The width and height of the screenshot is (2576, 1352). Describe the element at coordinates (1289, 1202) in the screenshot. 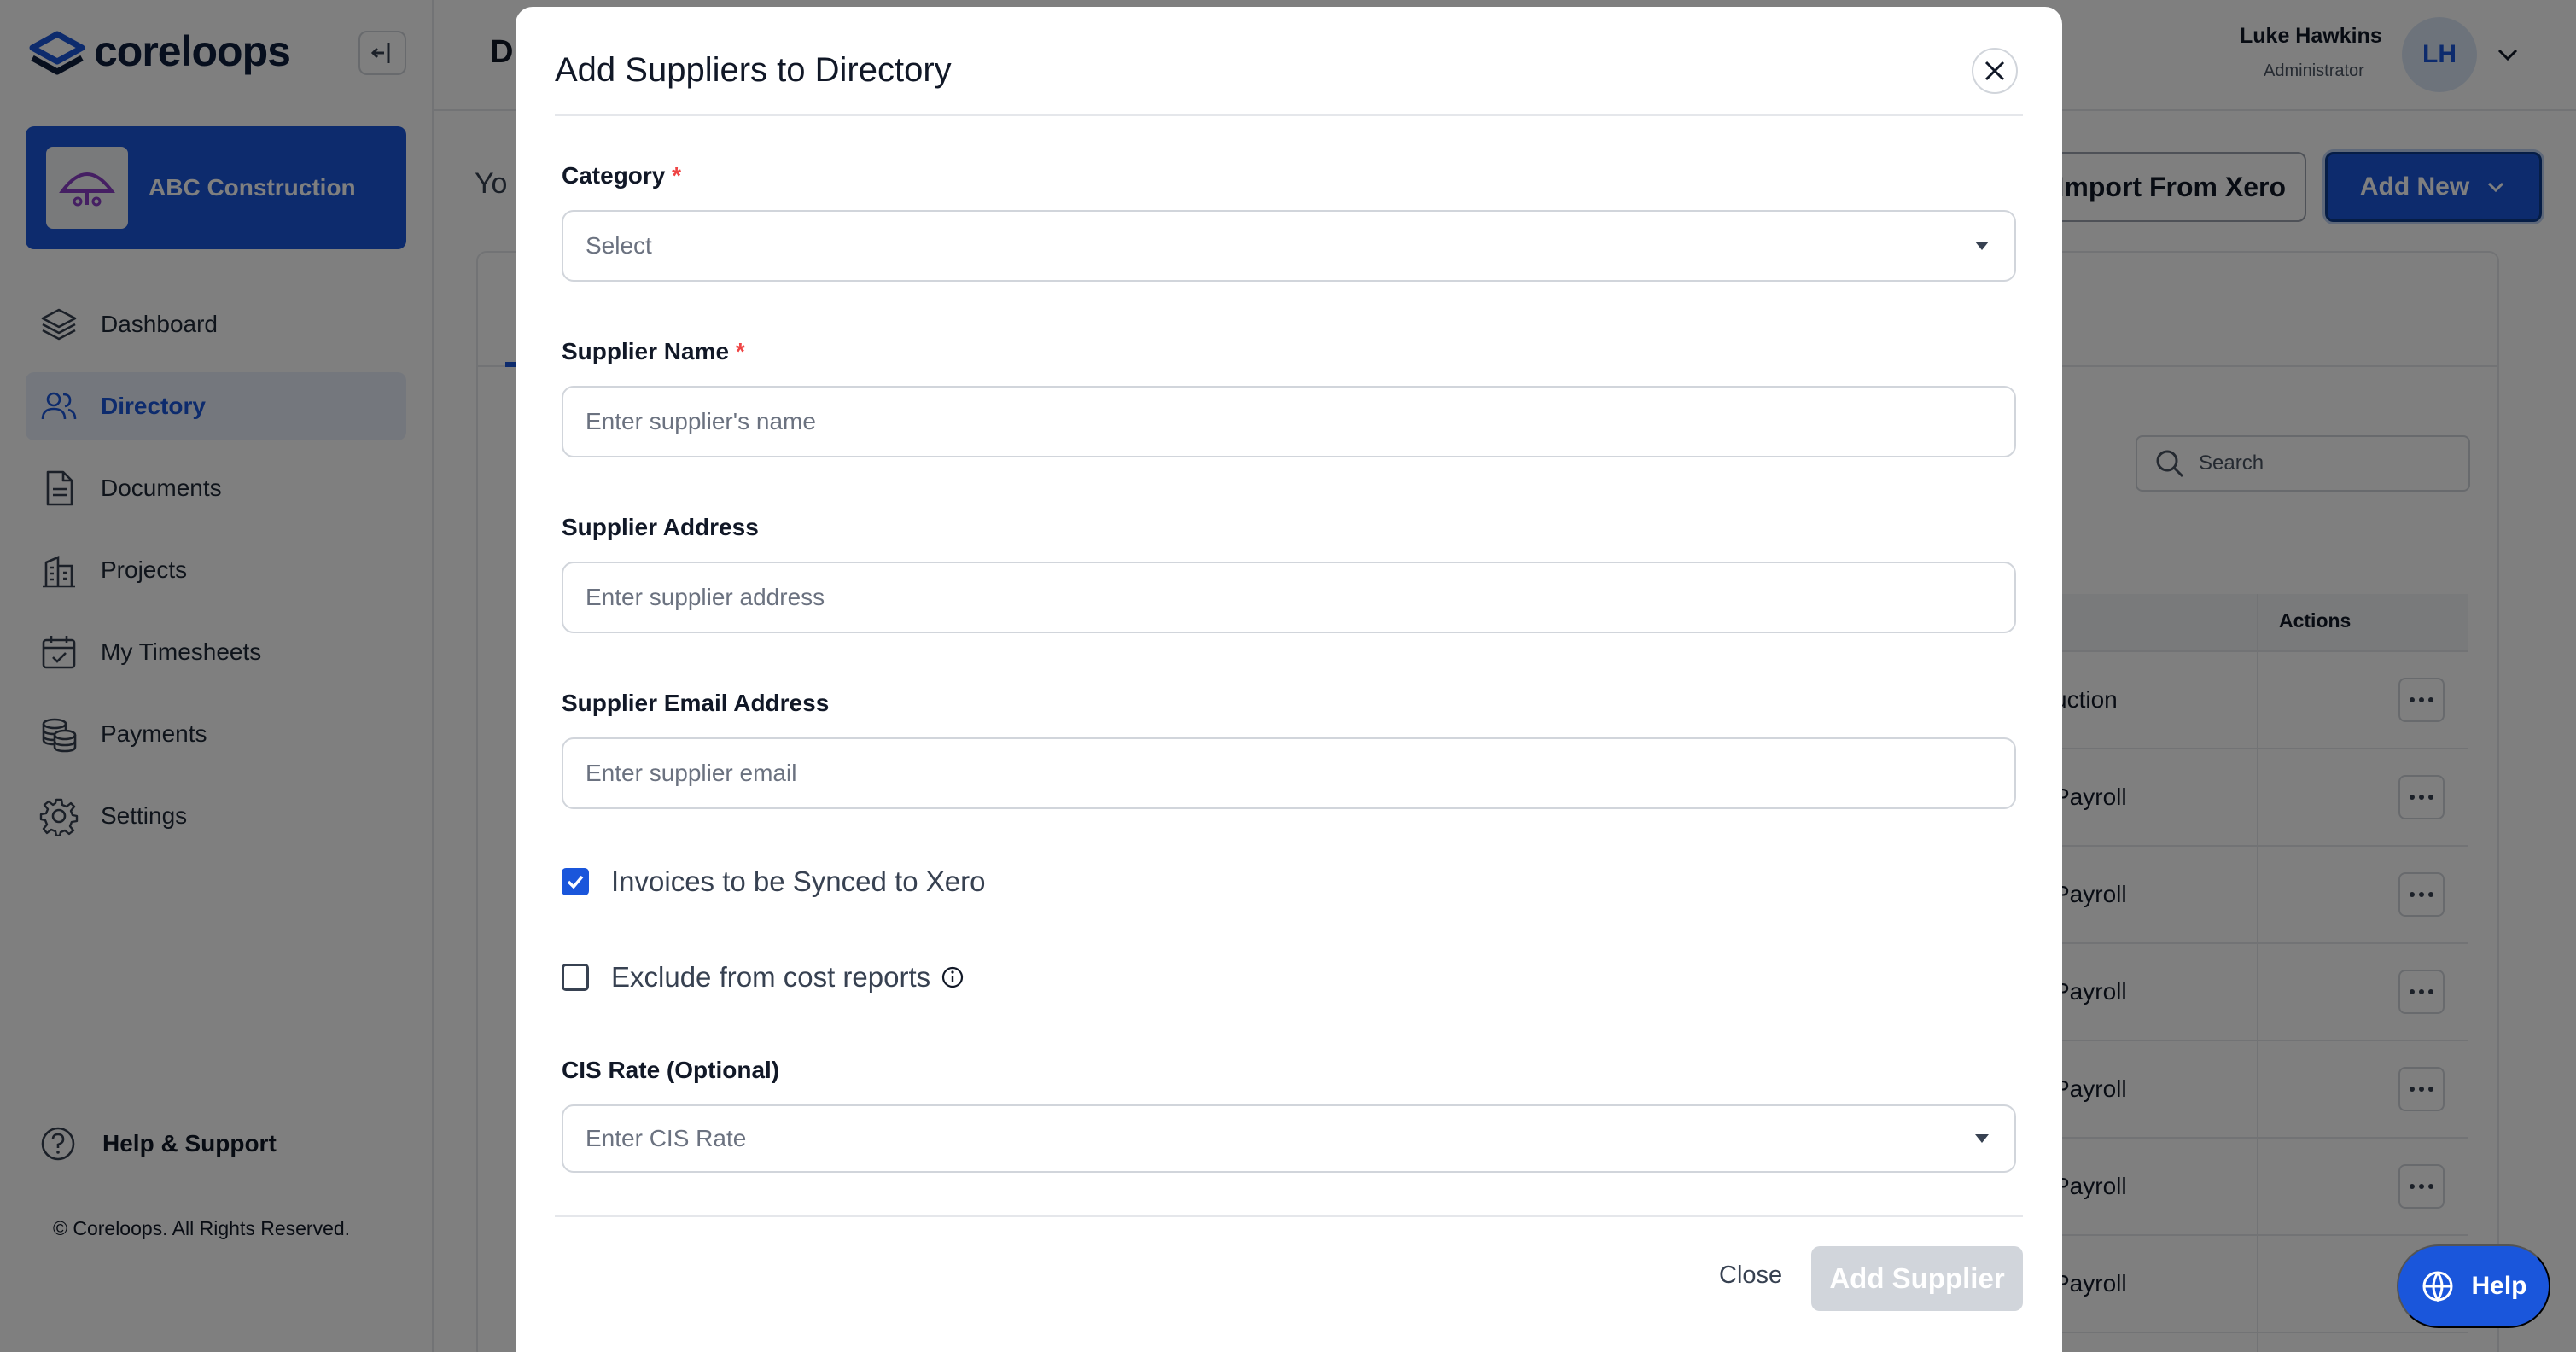

I see `scroll-fade` at that location.